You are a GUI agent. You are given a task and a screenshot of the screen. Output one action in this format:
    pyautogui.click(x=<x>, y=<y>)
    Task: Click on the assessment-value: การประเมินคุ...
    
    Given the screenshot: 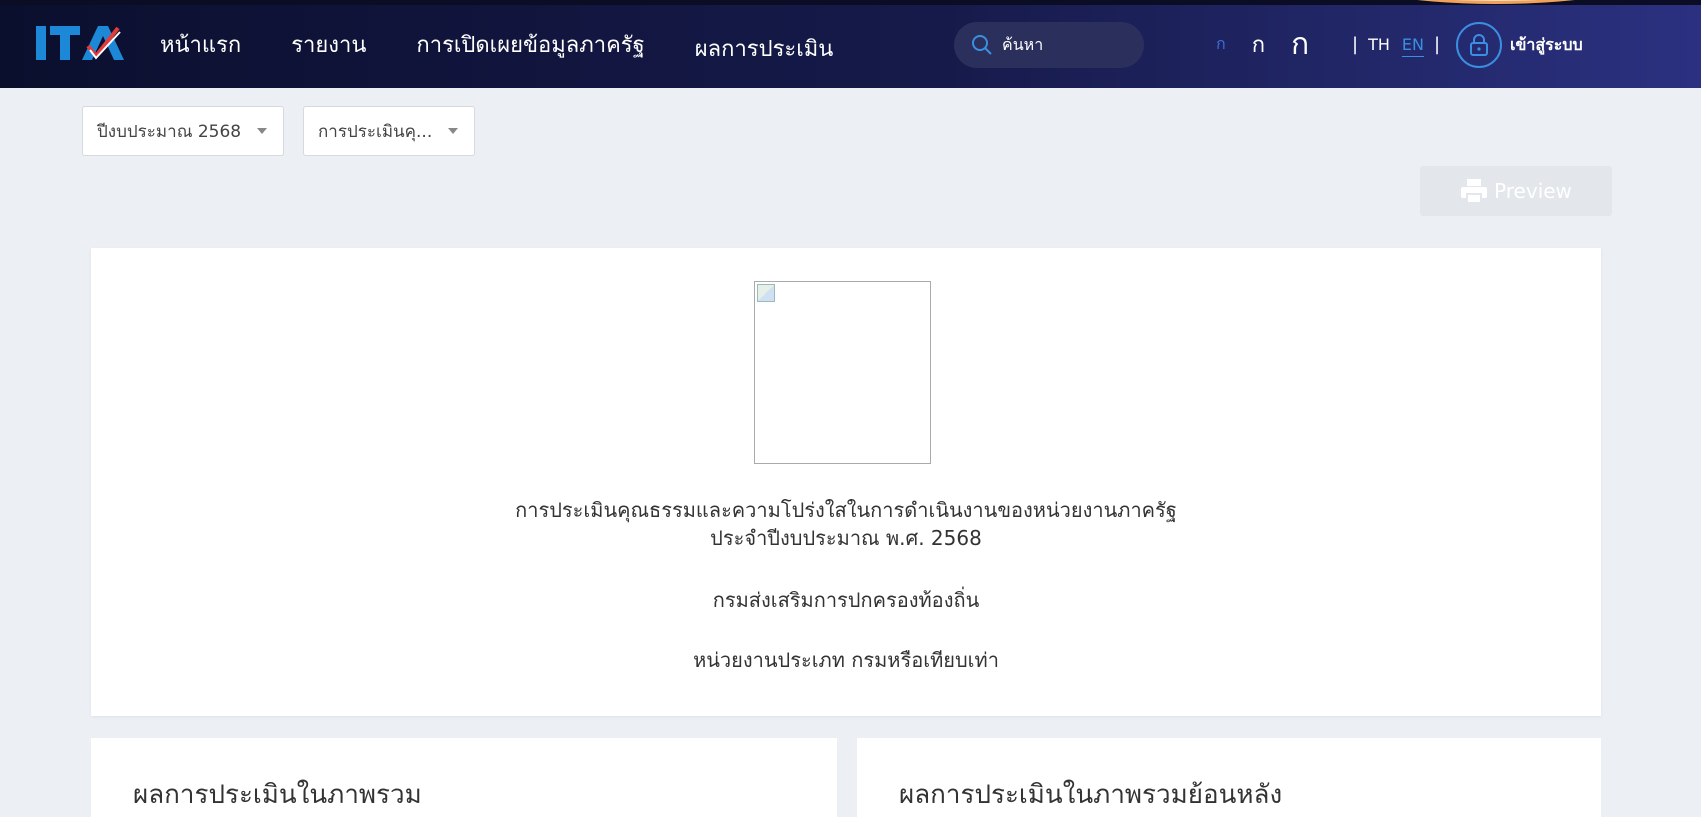 What is the action you would take?
    pyautogui.click(x=375, y=131)
    